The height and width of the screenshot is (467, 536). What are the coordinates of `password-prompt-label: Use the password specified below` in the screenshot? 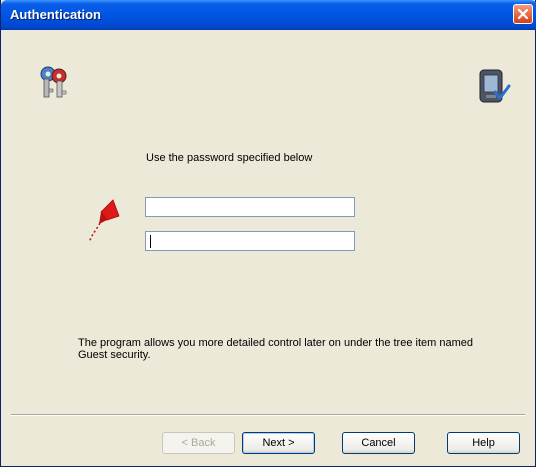 It's located at (229, 158).